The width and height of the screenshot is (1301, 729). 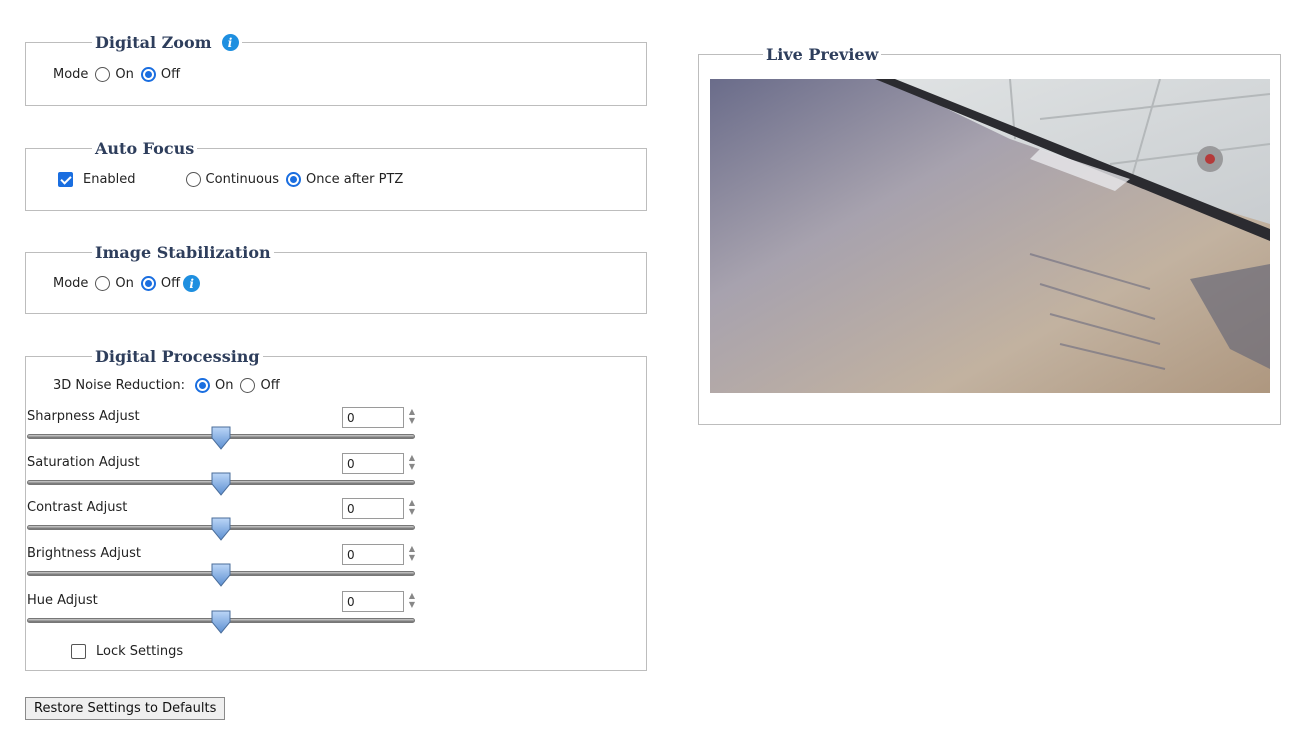 What do you see at coordinates (148, 74) in the screenshot?
I see `digital-zoom-off-radio` at bounding box center [148, 74].